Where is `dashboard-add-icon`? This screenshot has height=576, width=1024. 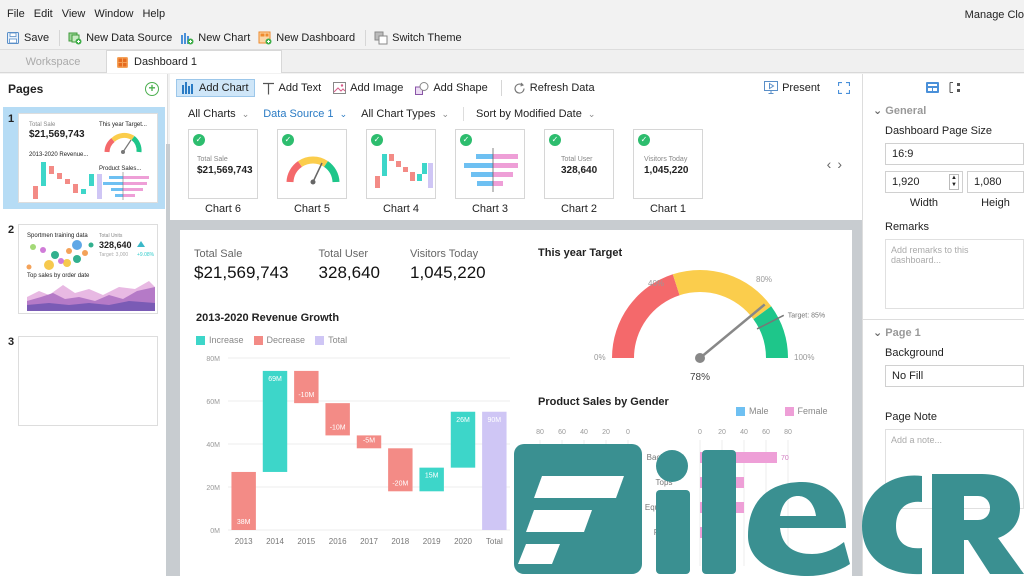
dashboard-add-icon is located at coordinates (265, 37).